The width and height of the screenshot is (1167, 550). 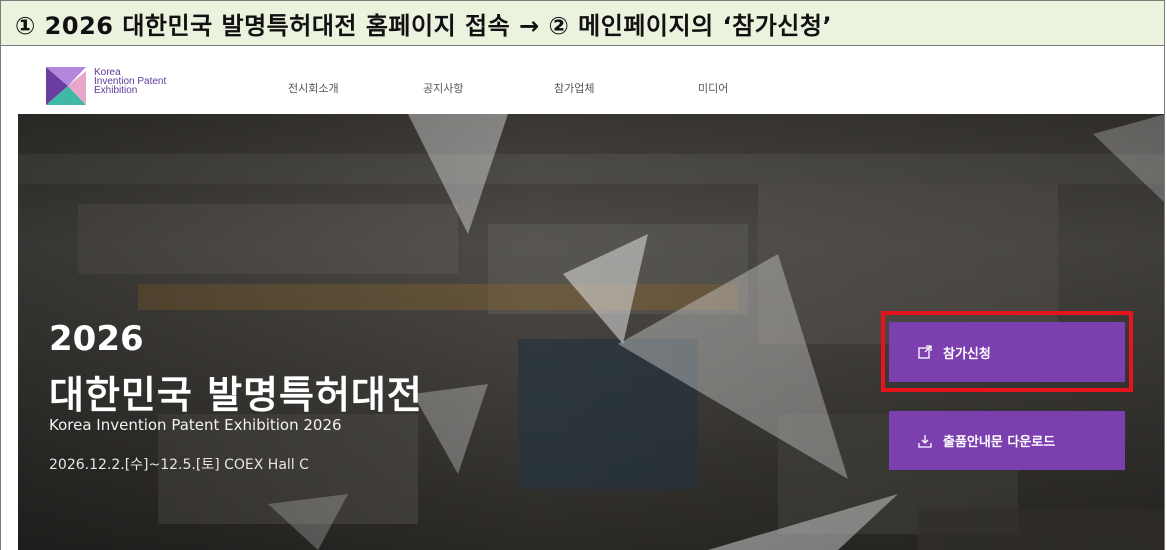 I want to click on download-guide-label: 출품안내문 다운로드, so click(x=999, y=442).